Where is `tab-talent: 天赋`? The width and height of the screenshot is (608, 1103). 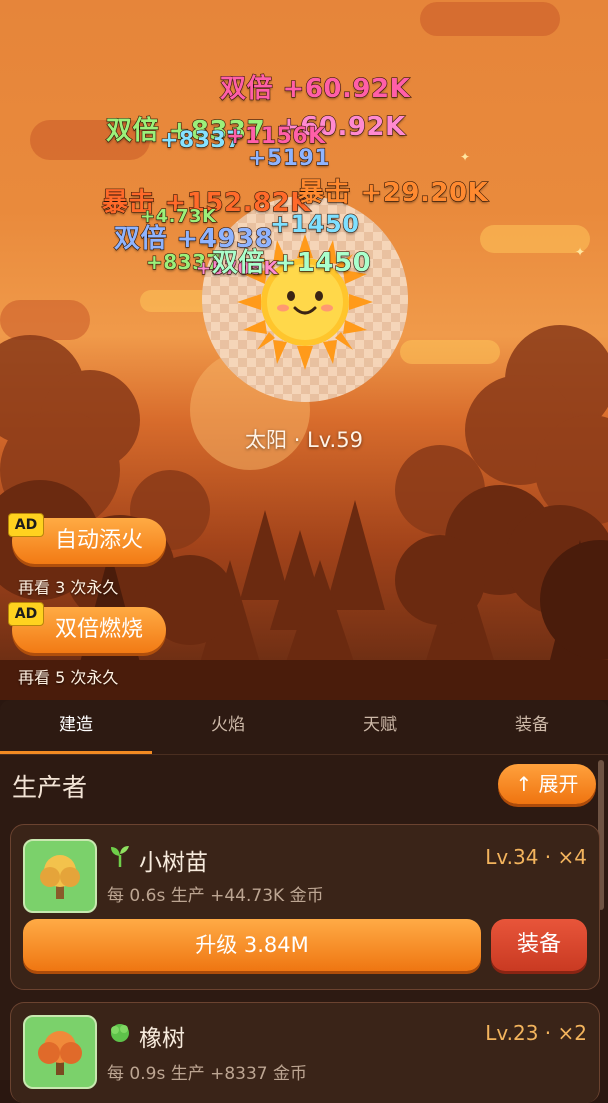
tab-talent: 天赋 is located at coordinates (380, 727).